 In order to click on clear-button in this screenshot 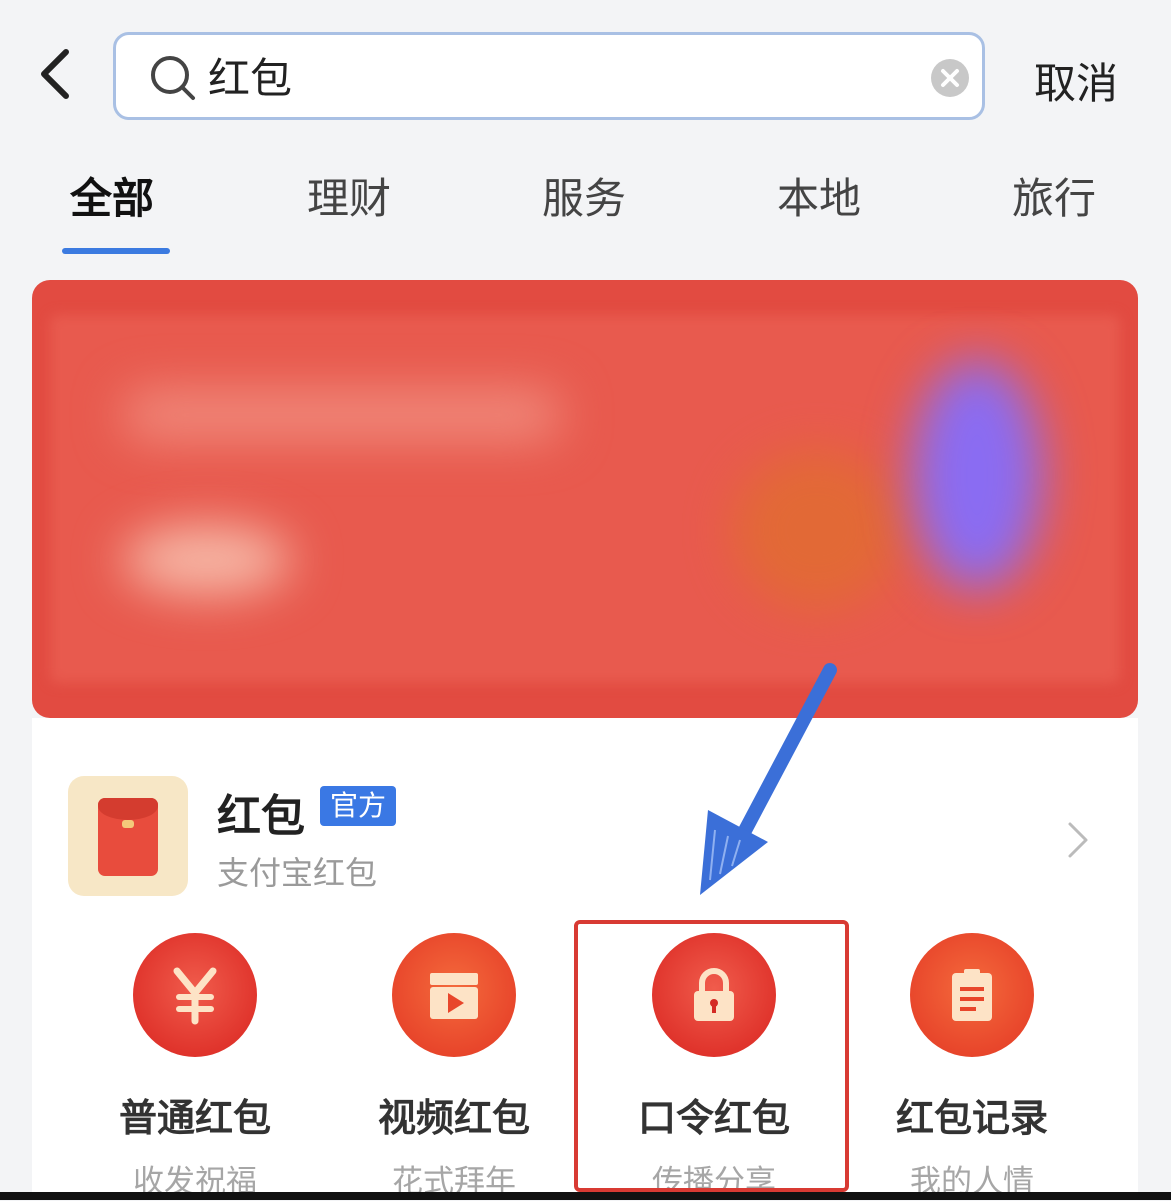, I will do `click(950, 78)`.